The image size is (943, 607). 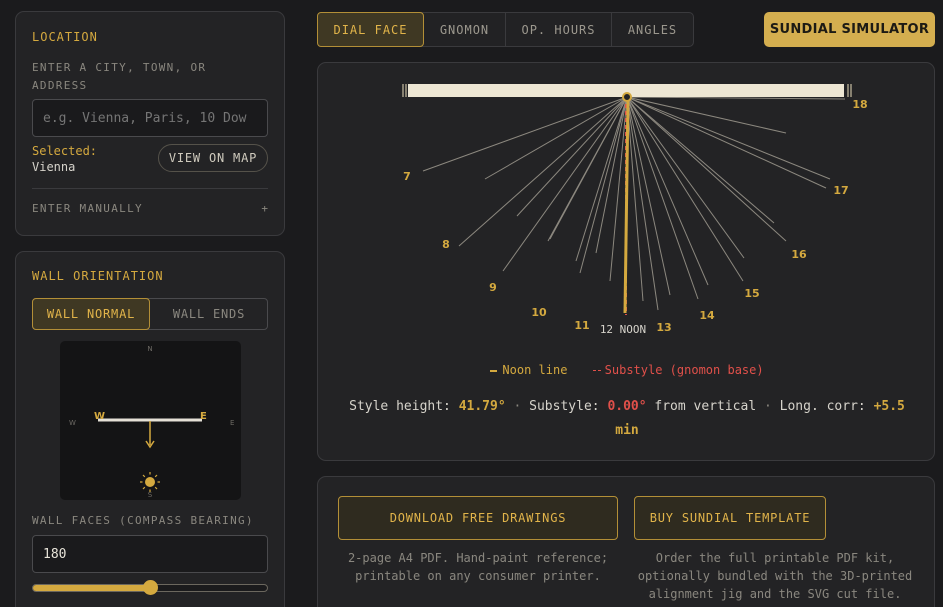 What do you see at coordinates (65, 151) in the screenshot?
I see `selected-label: Selected:` at bounding box center [65, 151].